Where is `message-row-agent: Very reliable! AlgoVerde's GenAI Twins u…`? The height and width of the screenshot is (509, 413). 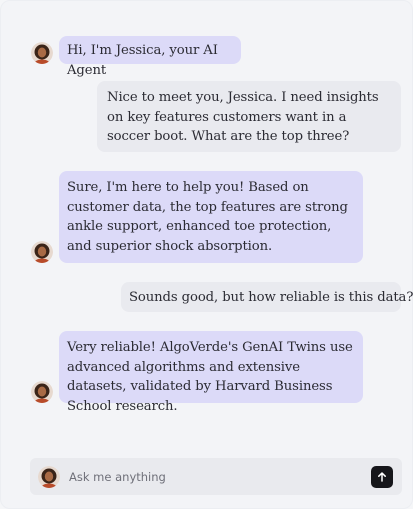
message-row-agent: Very reliable! AlgoVerde's GenAI Twins u… is located at coordinates (197, 372).